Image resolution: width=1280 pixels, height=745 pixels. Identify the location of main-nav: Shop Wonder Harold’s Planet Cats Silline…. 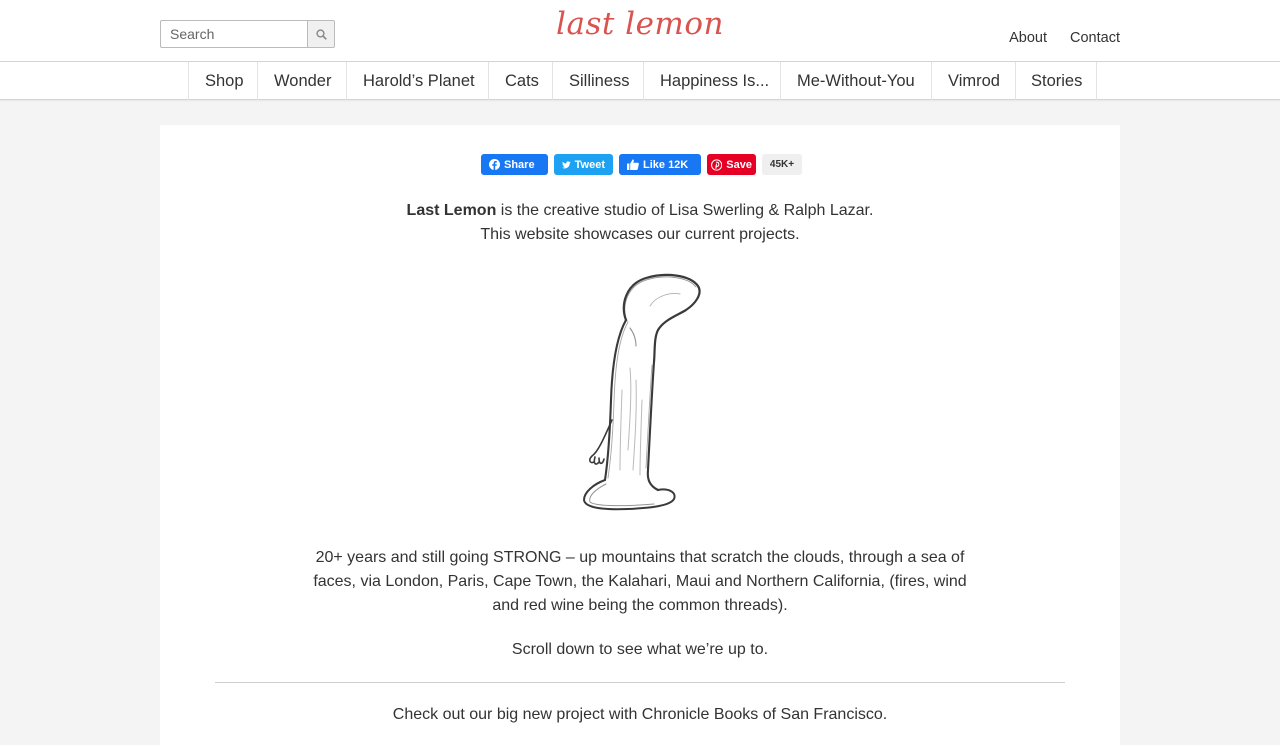
(640, 81).